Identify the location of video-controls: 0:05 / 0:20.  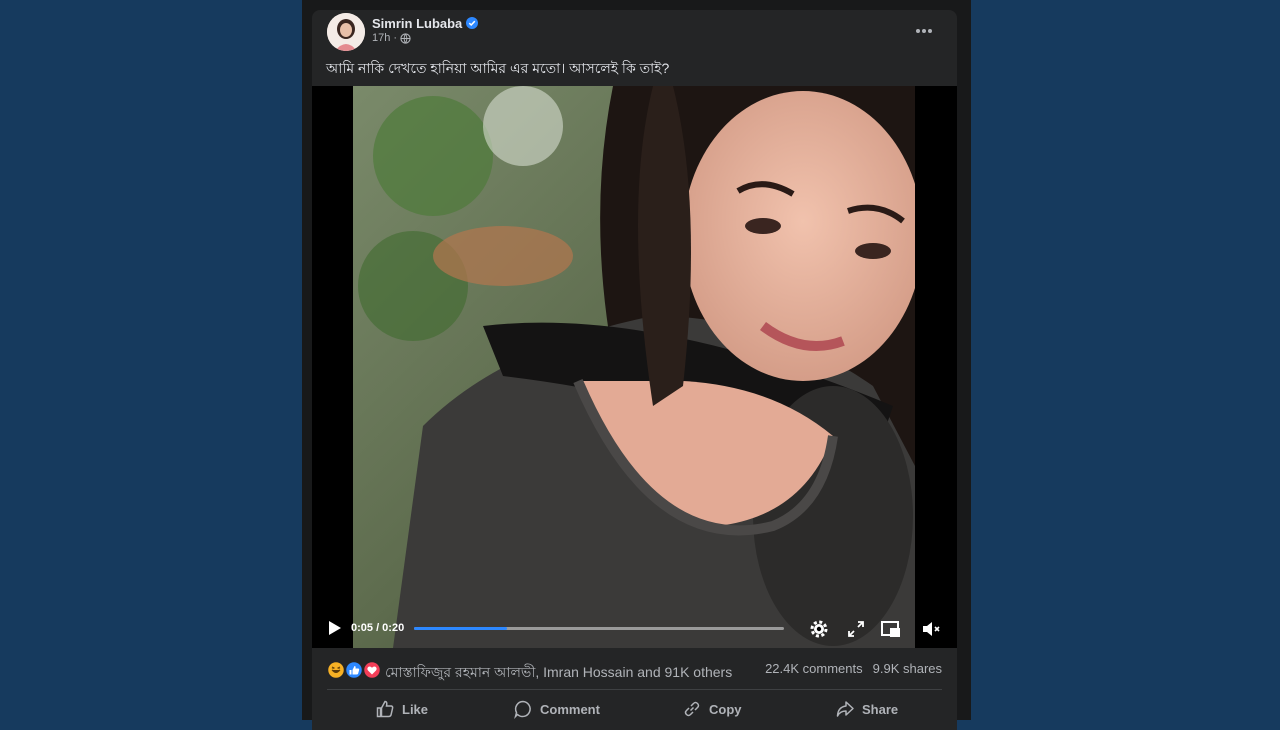
(634, 629).